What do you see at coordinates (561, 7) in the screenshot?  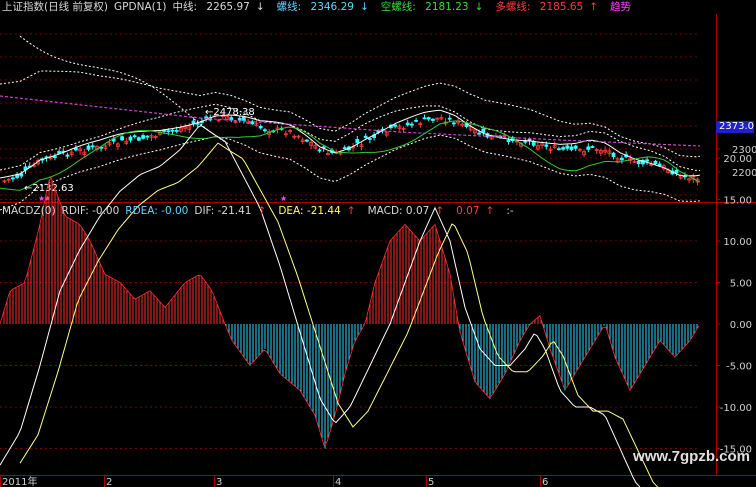 I see `long-helix-value: 2185.65` at bounding box center [561, 7].